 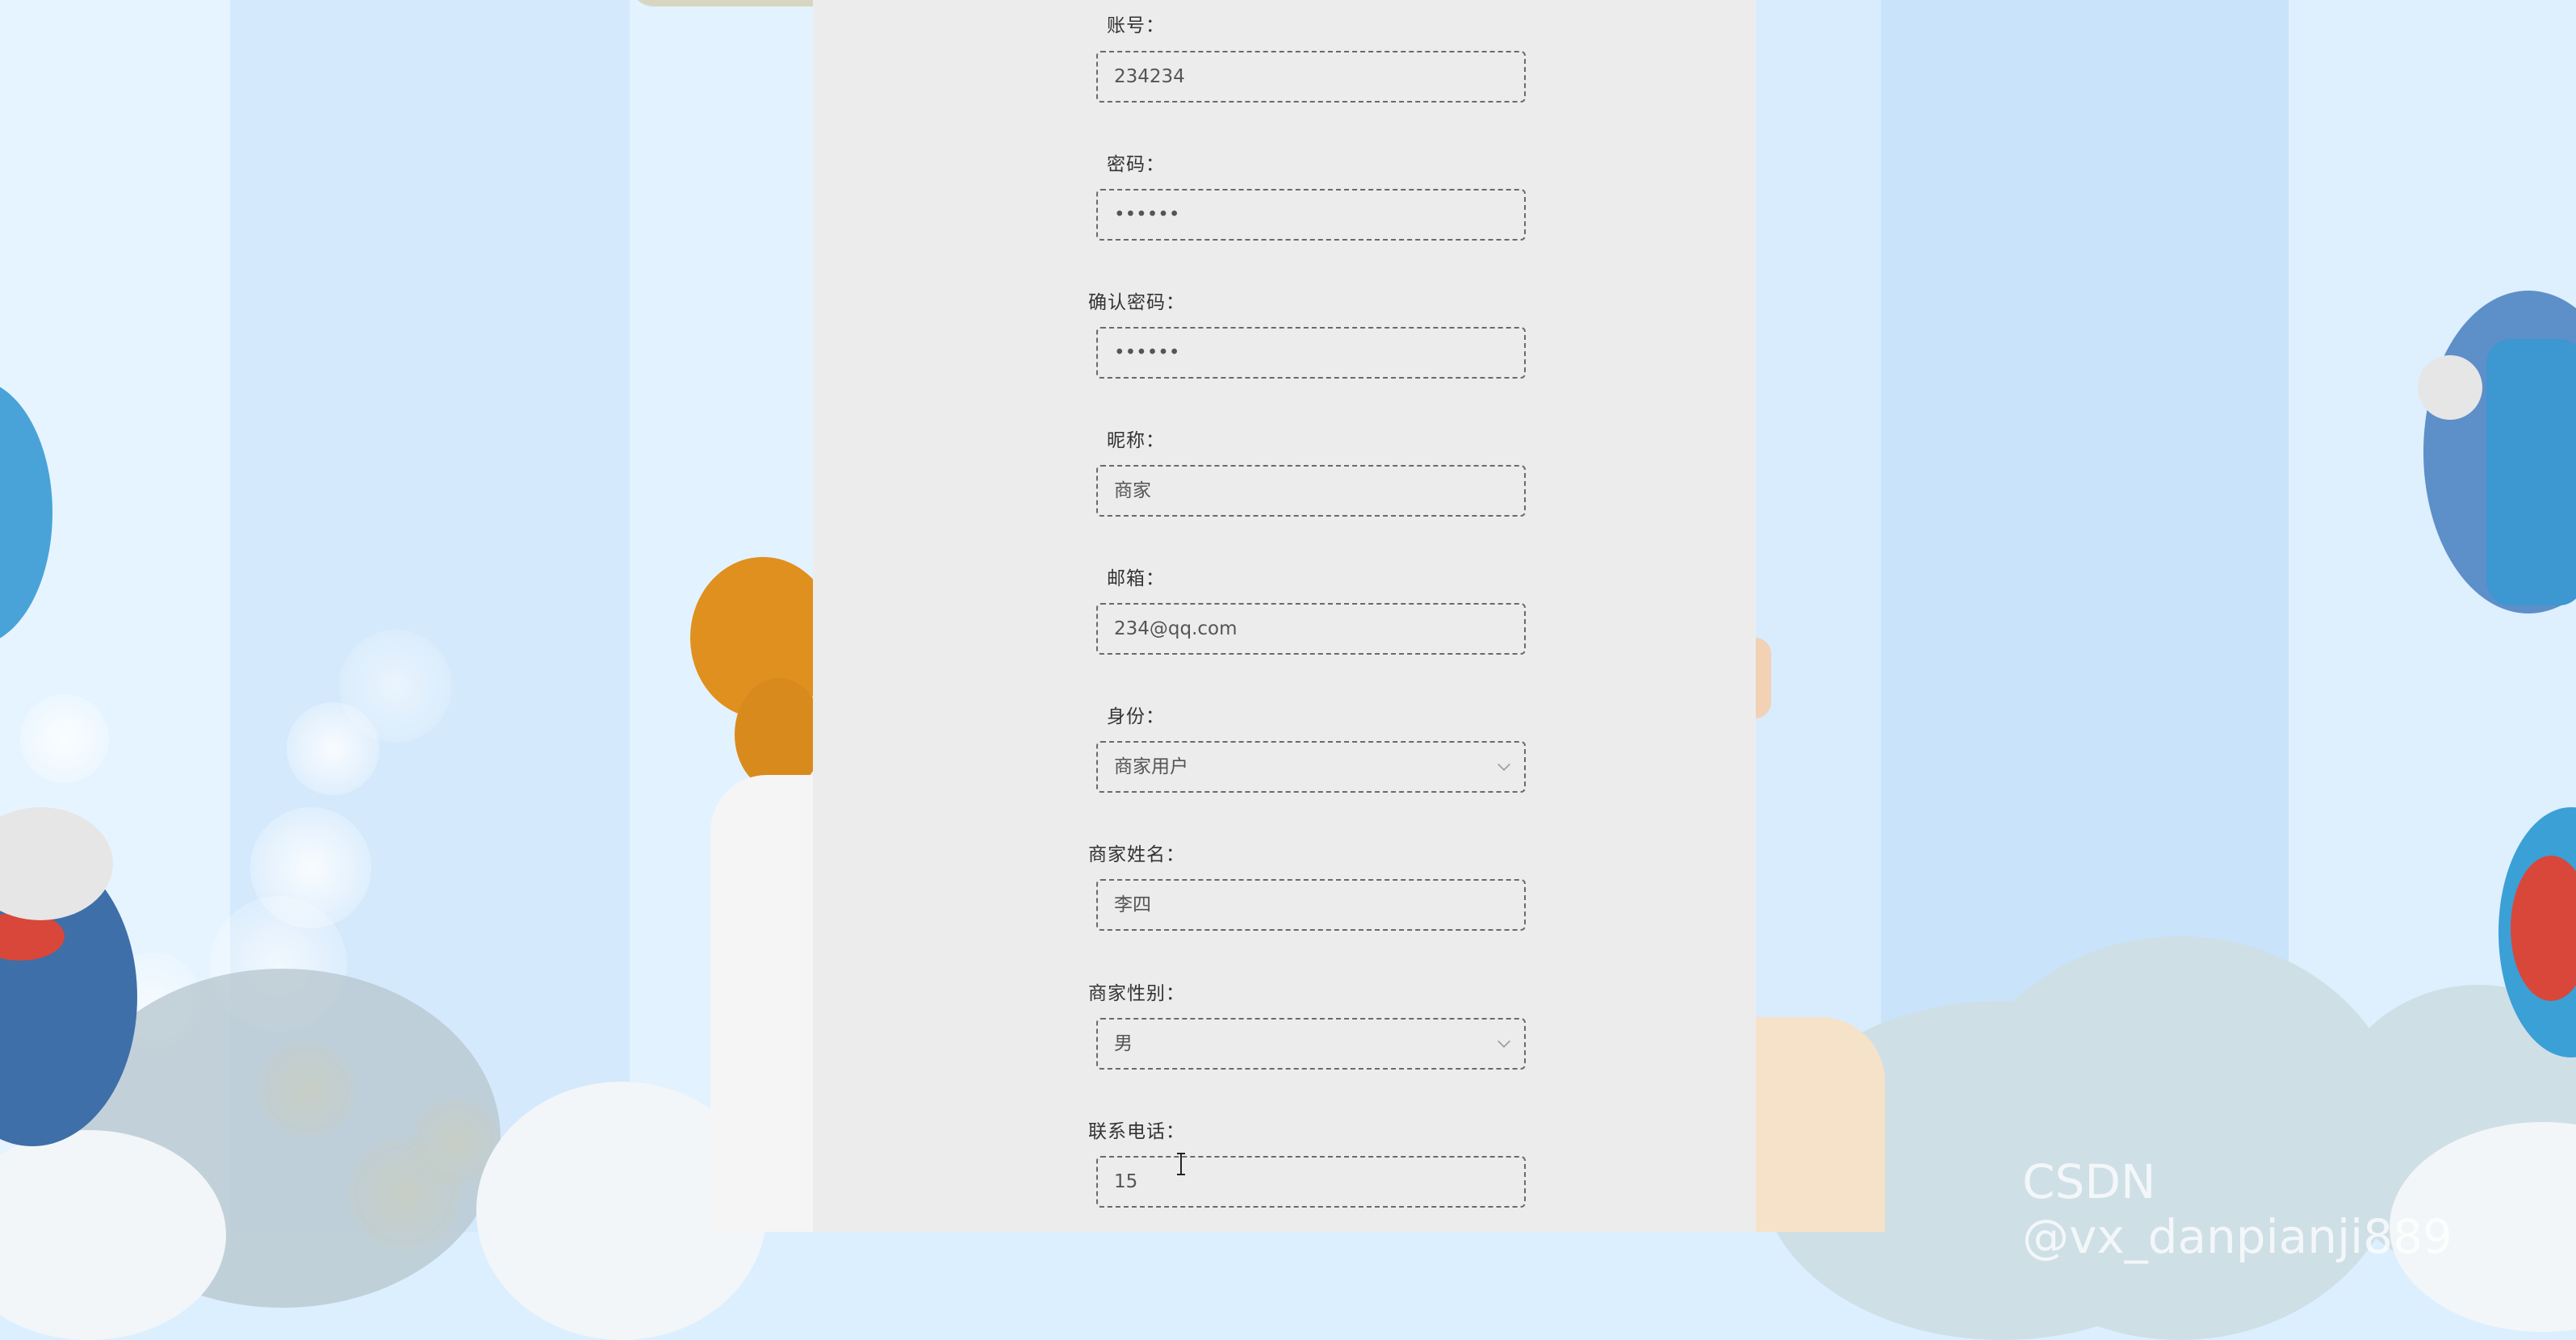 I want to click on confirm-password-value: ••••••, so click(x=1147, y=352).